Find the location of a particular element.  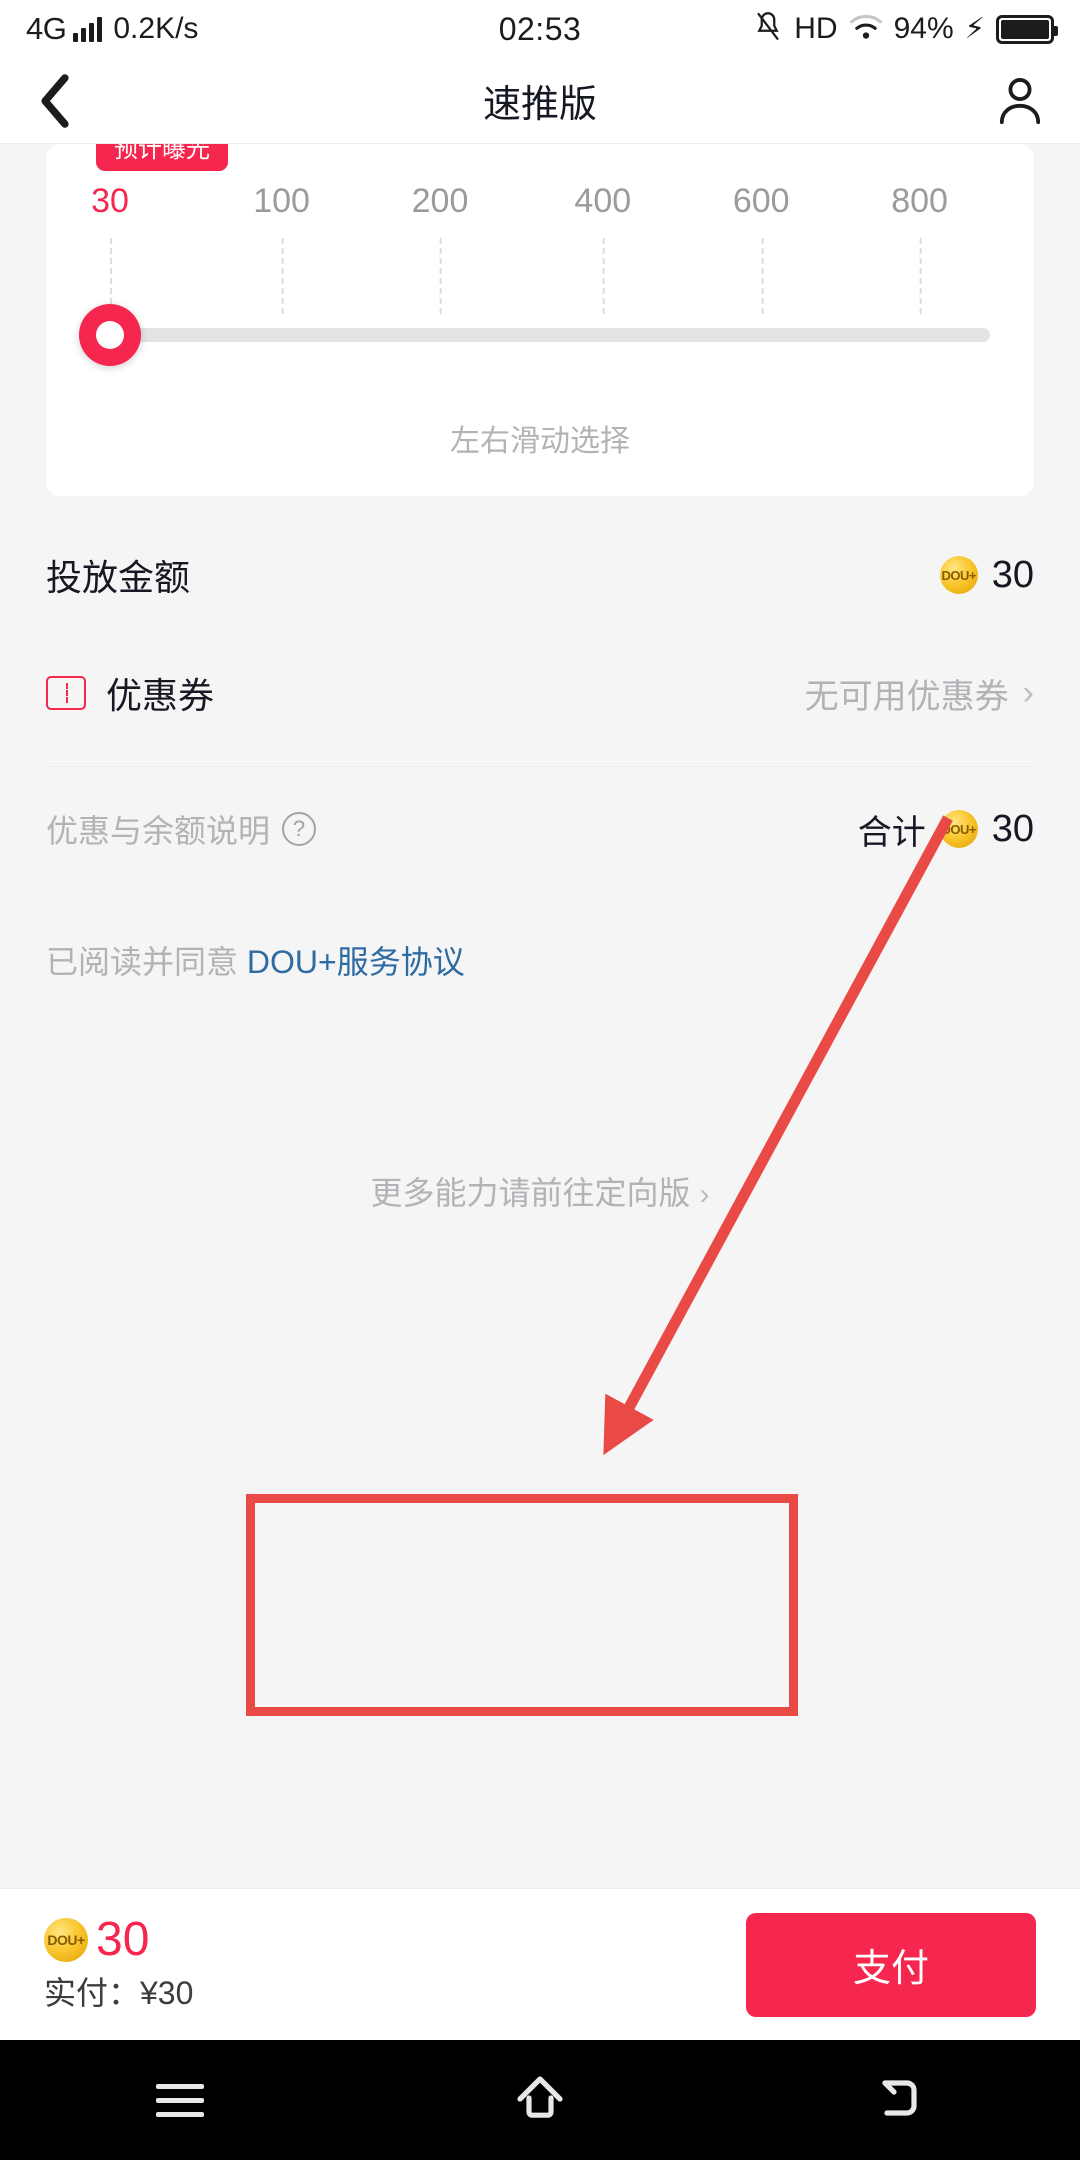

coupon-row-right: 无可用优惠券 › is located at coordinates (919, 693).